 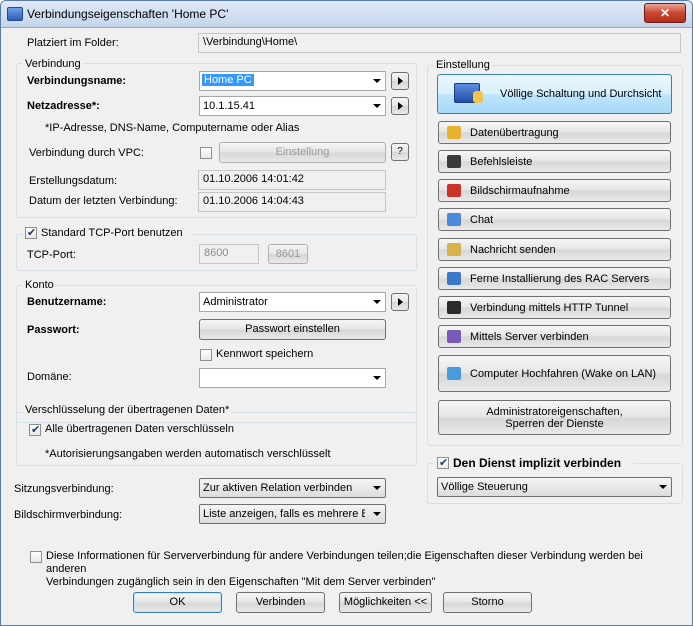 I want to click on record-icon, so click(x=454, y=190).